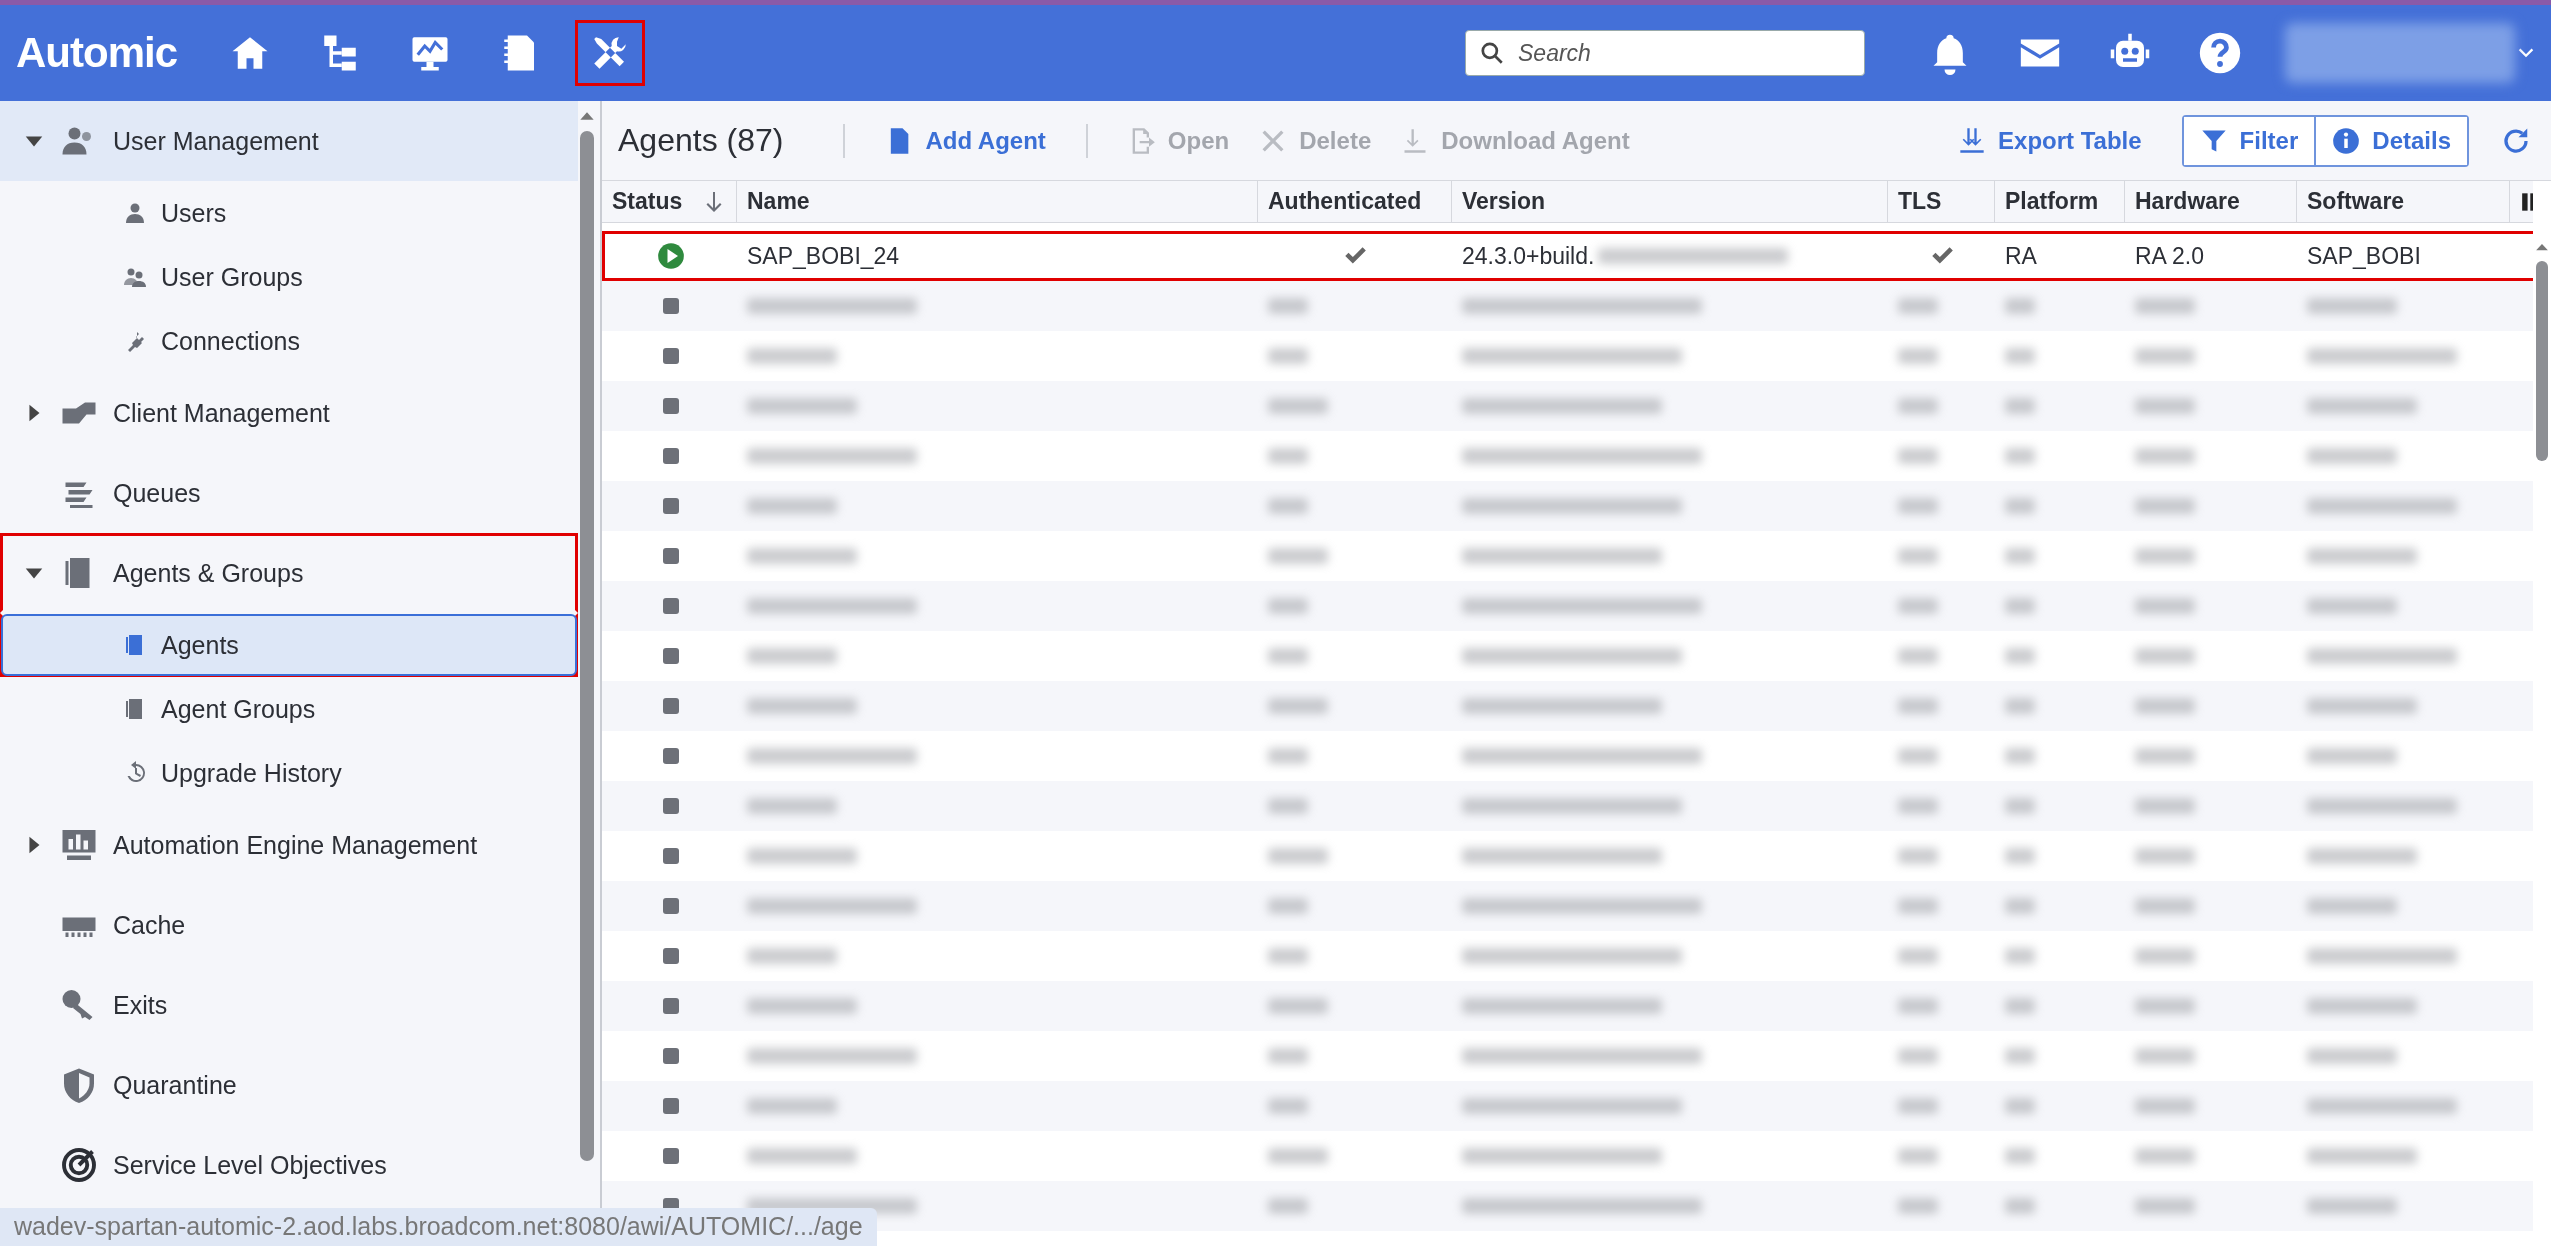 This screenshot has height=1246, width=2551. Describe the element at coordinates (610, 53) in the screenshot. I see `nav-button` at that location.